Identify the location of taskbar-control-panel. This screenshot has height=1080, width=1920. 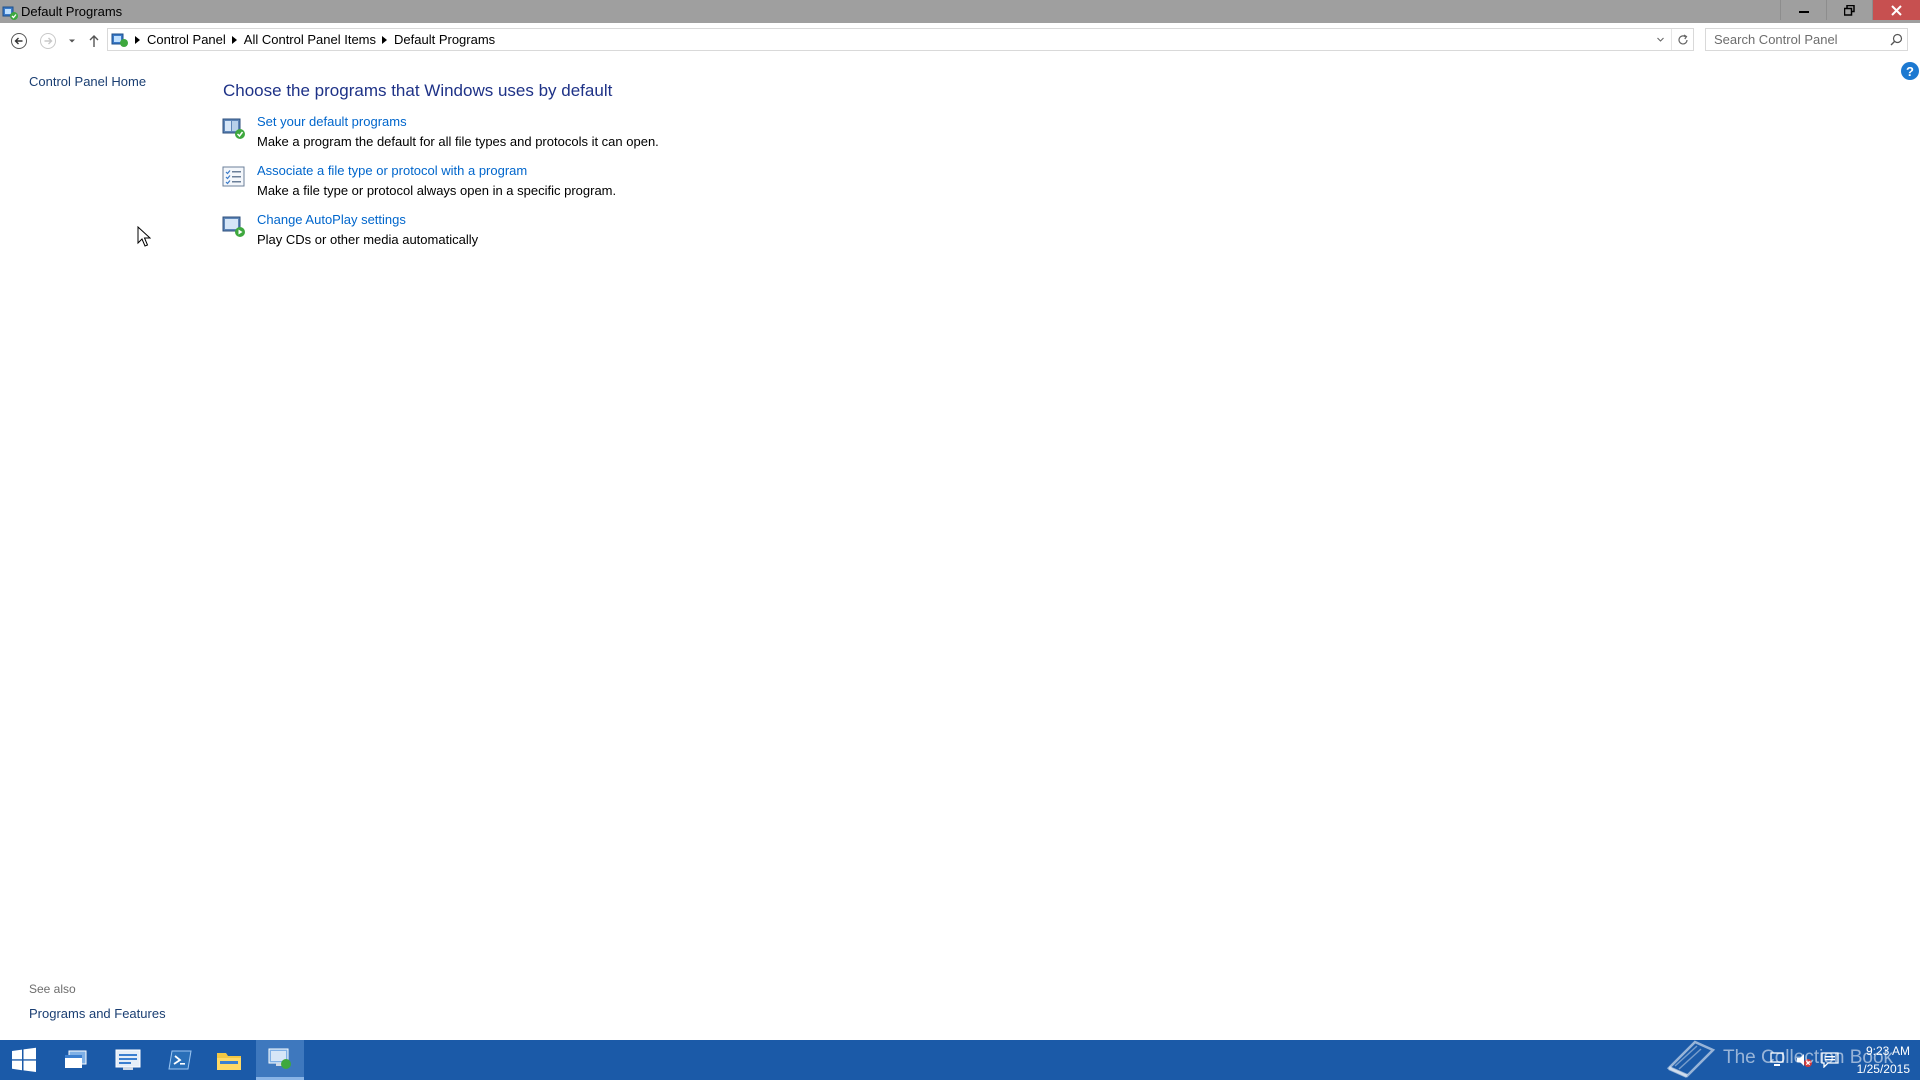
(280, 1060).